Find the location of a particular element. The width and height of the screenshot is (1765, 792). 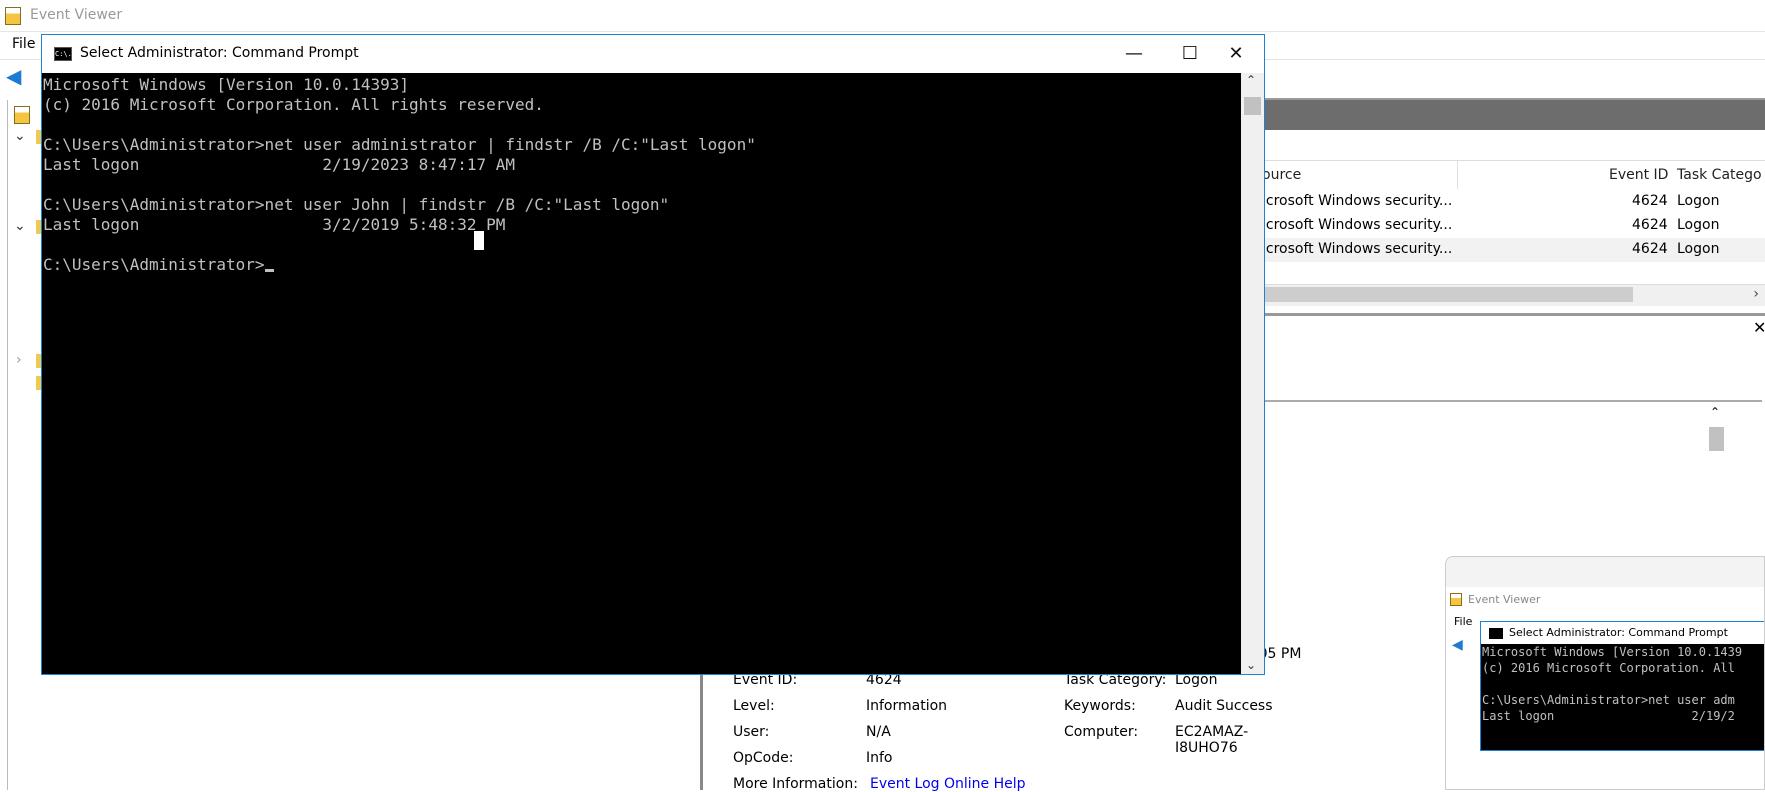

vertical-scrollbar: ⌃ is located at coordinates (1716, 485).